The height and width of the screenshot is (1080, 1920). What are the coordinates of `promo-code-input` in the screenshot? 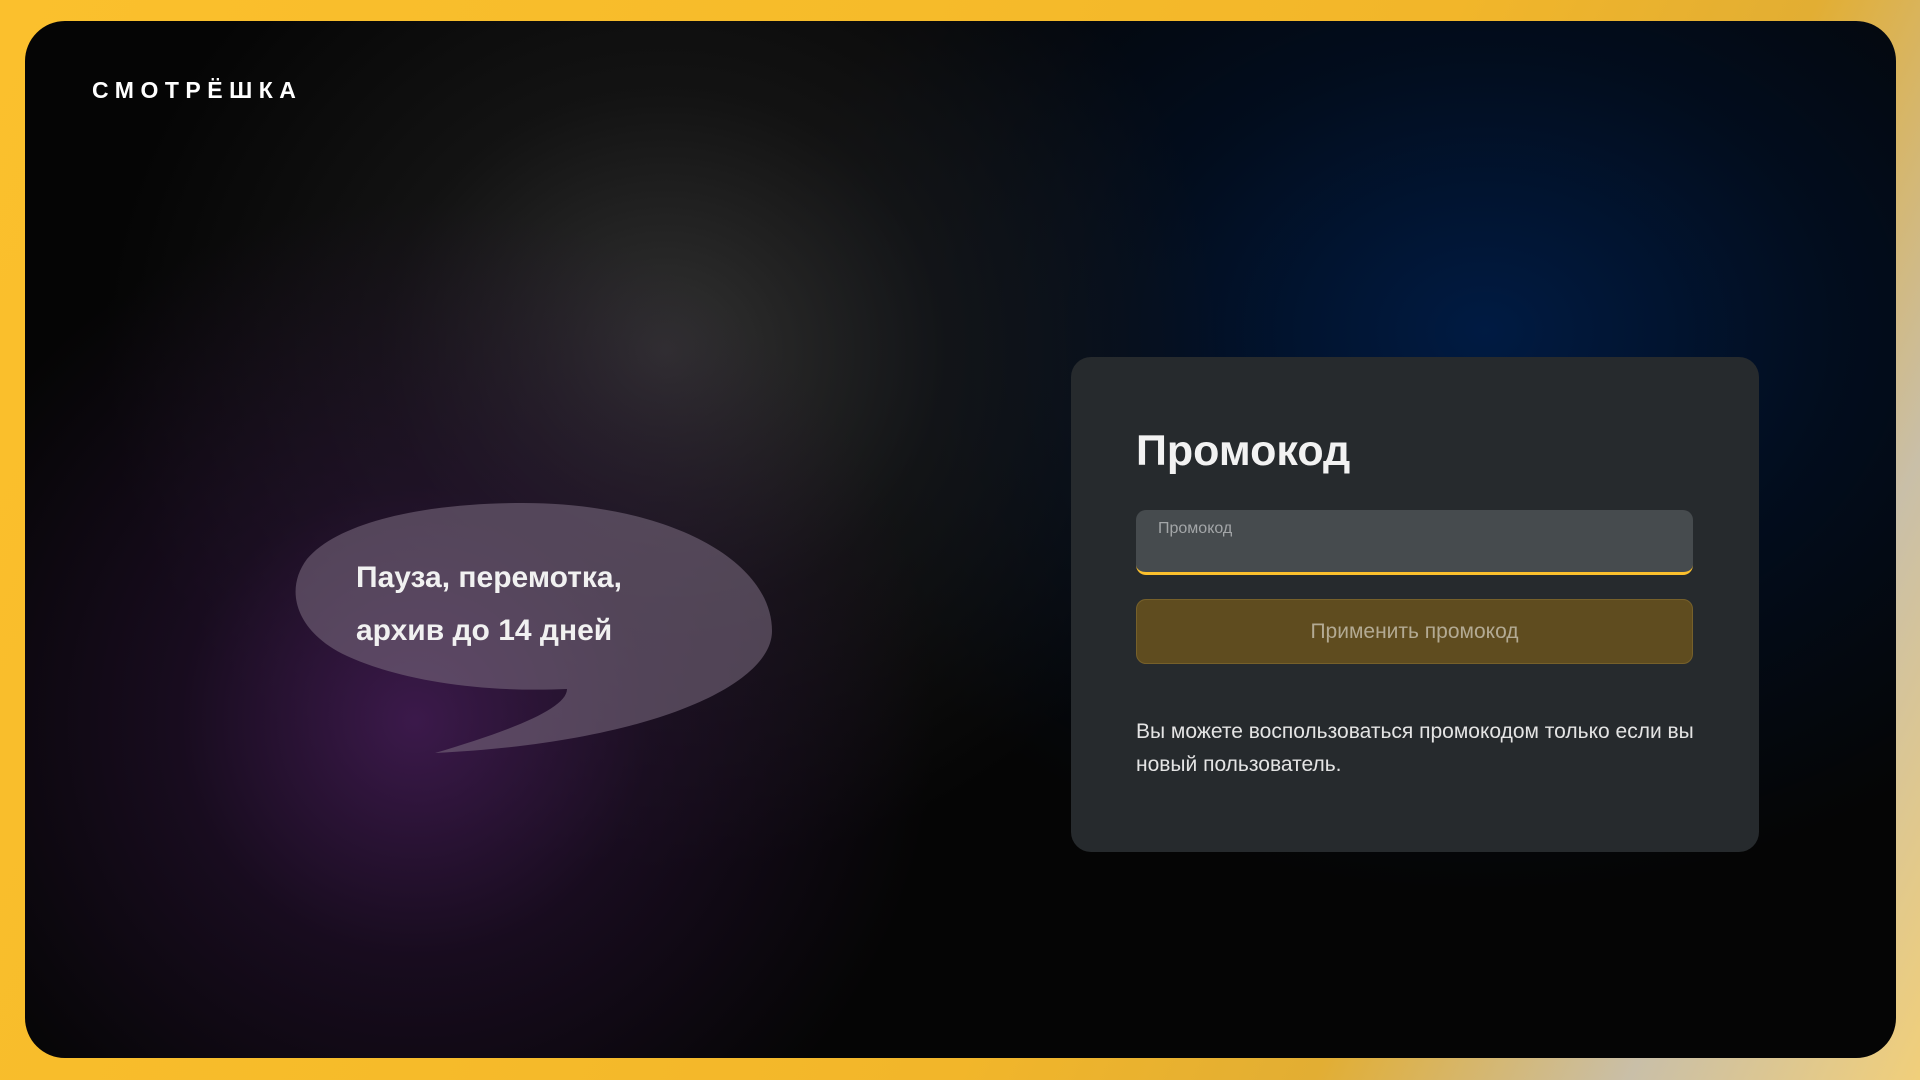 It's located at (1411, 554).